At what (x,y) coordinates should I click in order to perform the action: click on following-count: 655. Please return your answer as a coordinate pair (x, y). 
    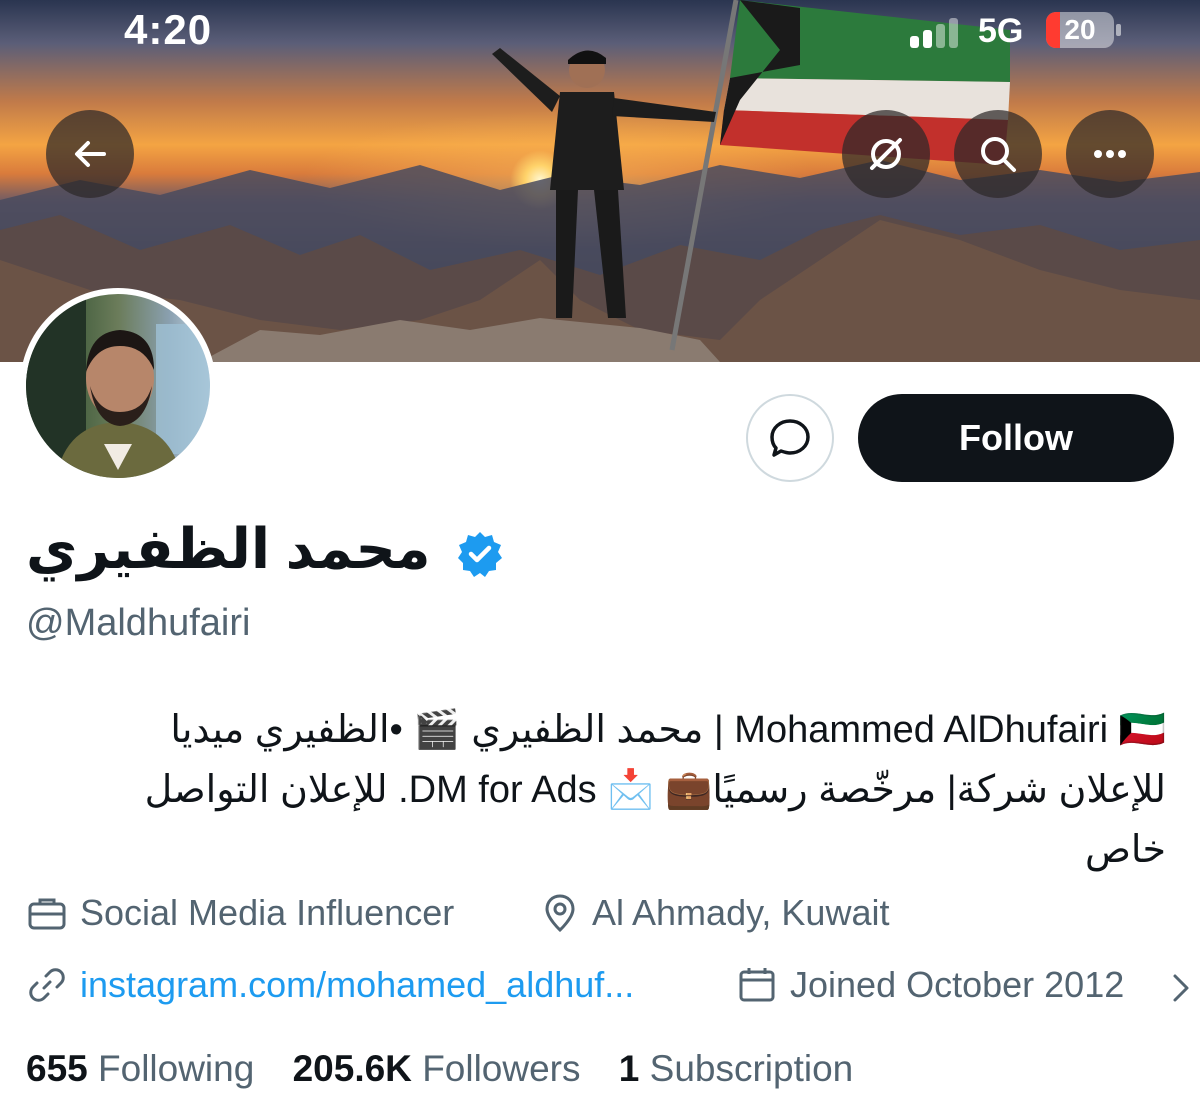
    Looking at the image, I should click on (57, 1068).